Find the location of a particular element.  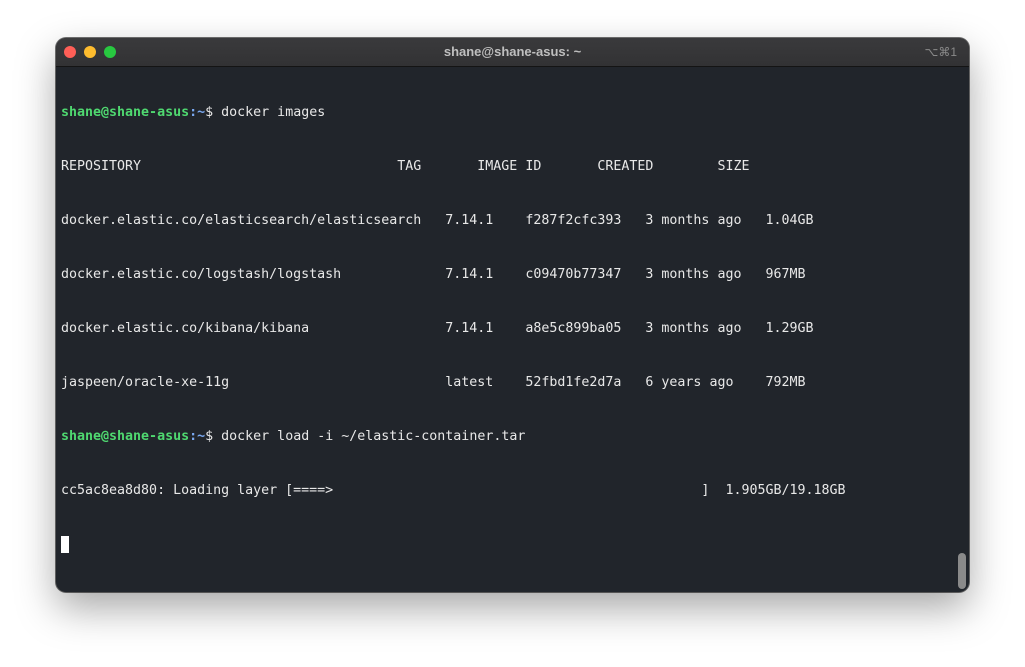

window-title: shane@shane-asus: ~ is located at coordinates (512, 51).